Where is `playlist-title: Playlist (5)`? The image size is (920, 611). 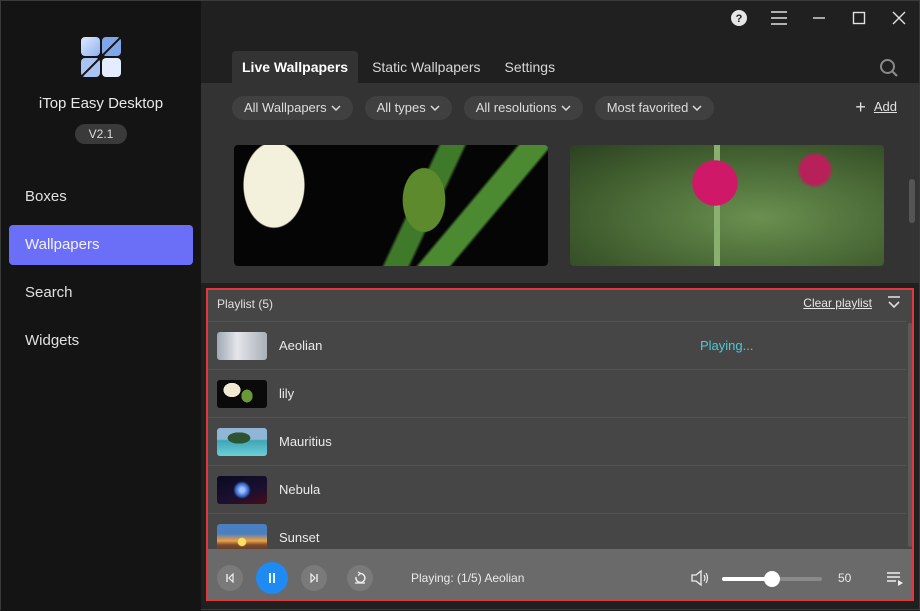 playlist-title: Playlist (5) is located at coordinates (245, 304).